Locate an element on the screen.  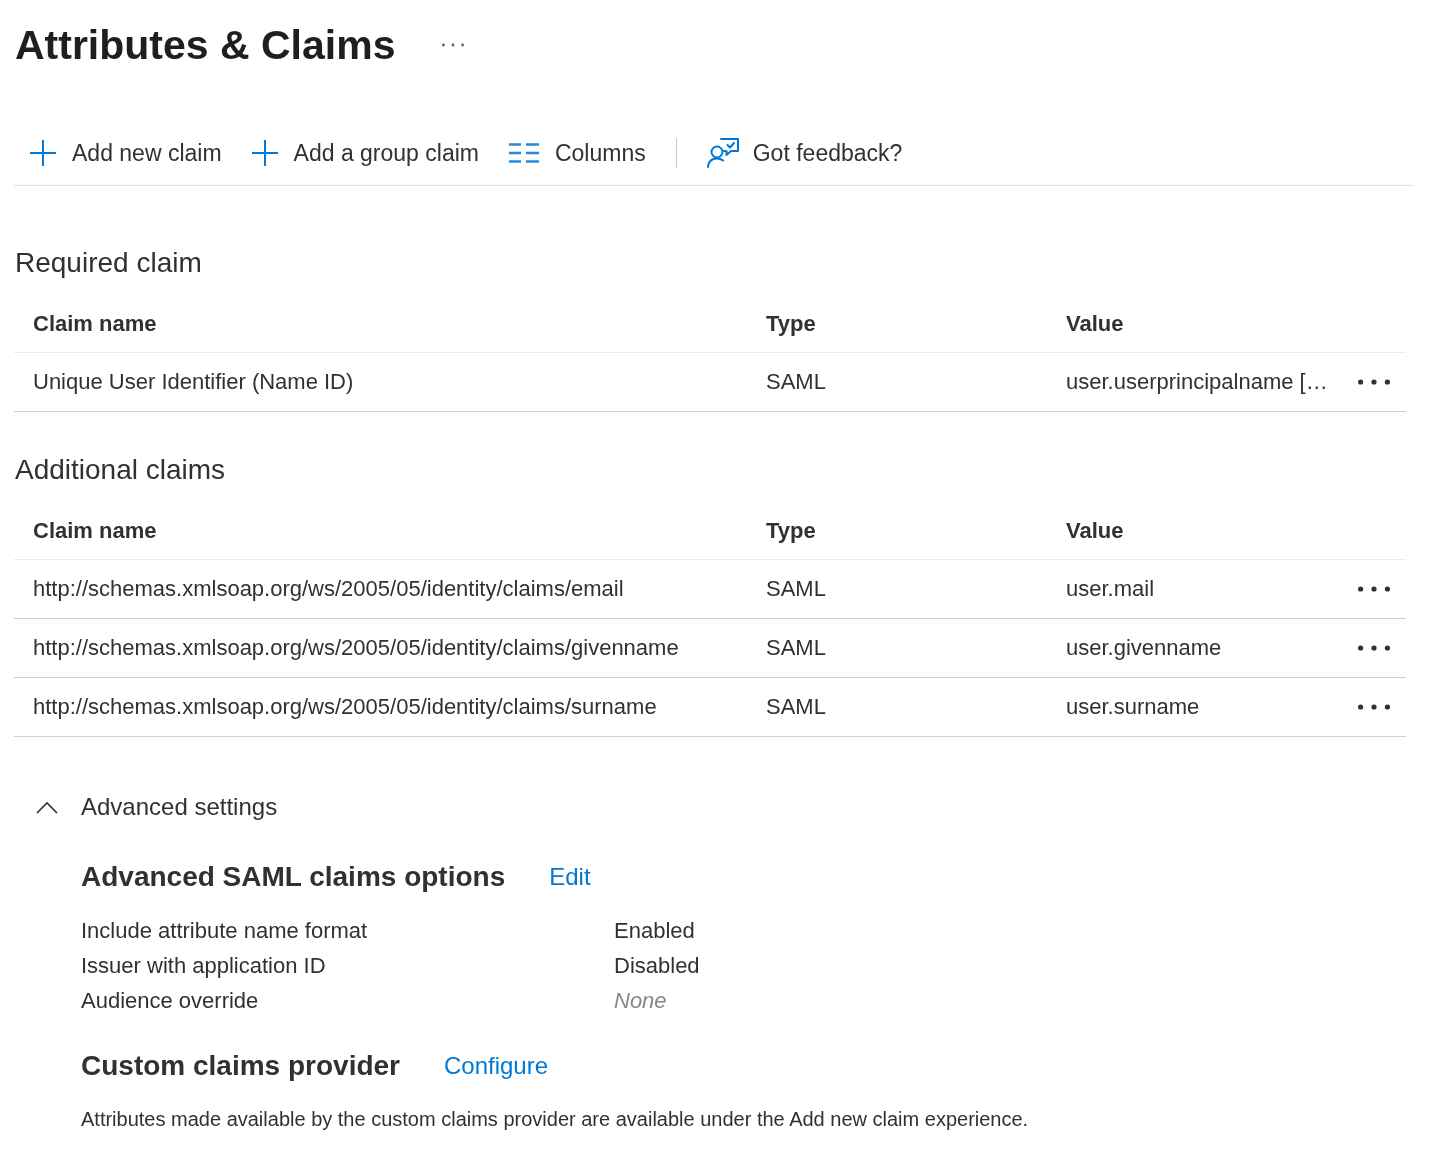
person-chat-icon is located at coordinates (722, 153).